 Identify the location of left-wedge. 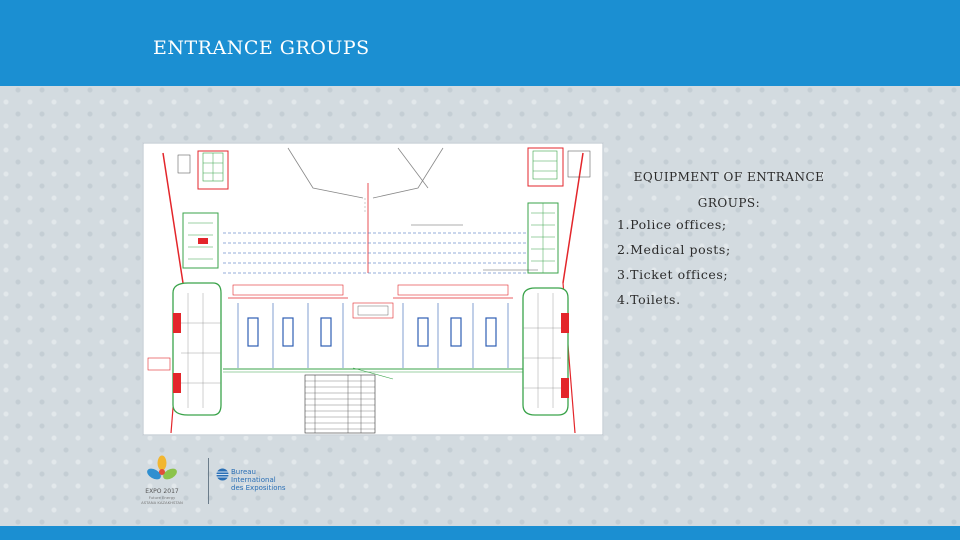
(200, 240).